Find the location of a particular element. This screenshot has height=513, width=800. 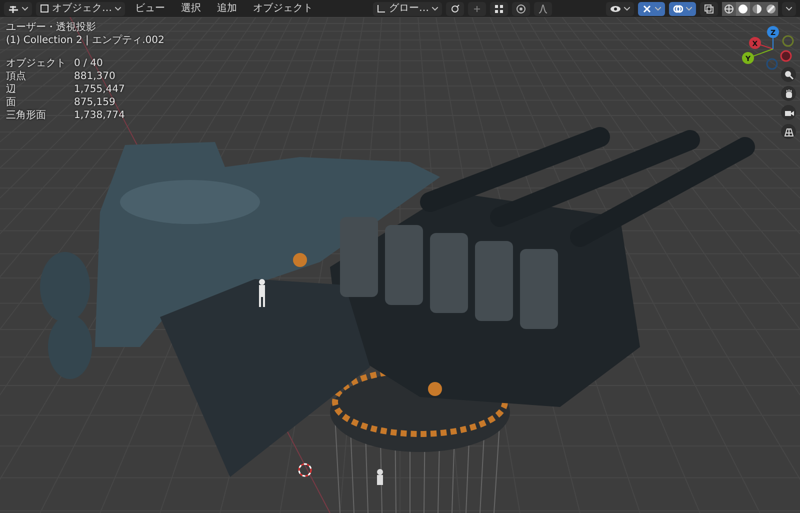

material-shading-button is located at coordinates (757, 9).